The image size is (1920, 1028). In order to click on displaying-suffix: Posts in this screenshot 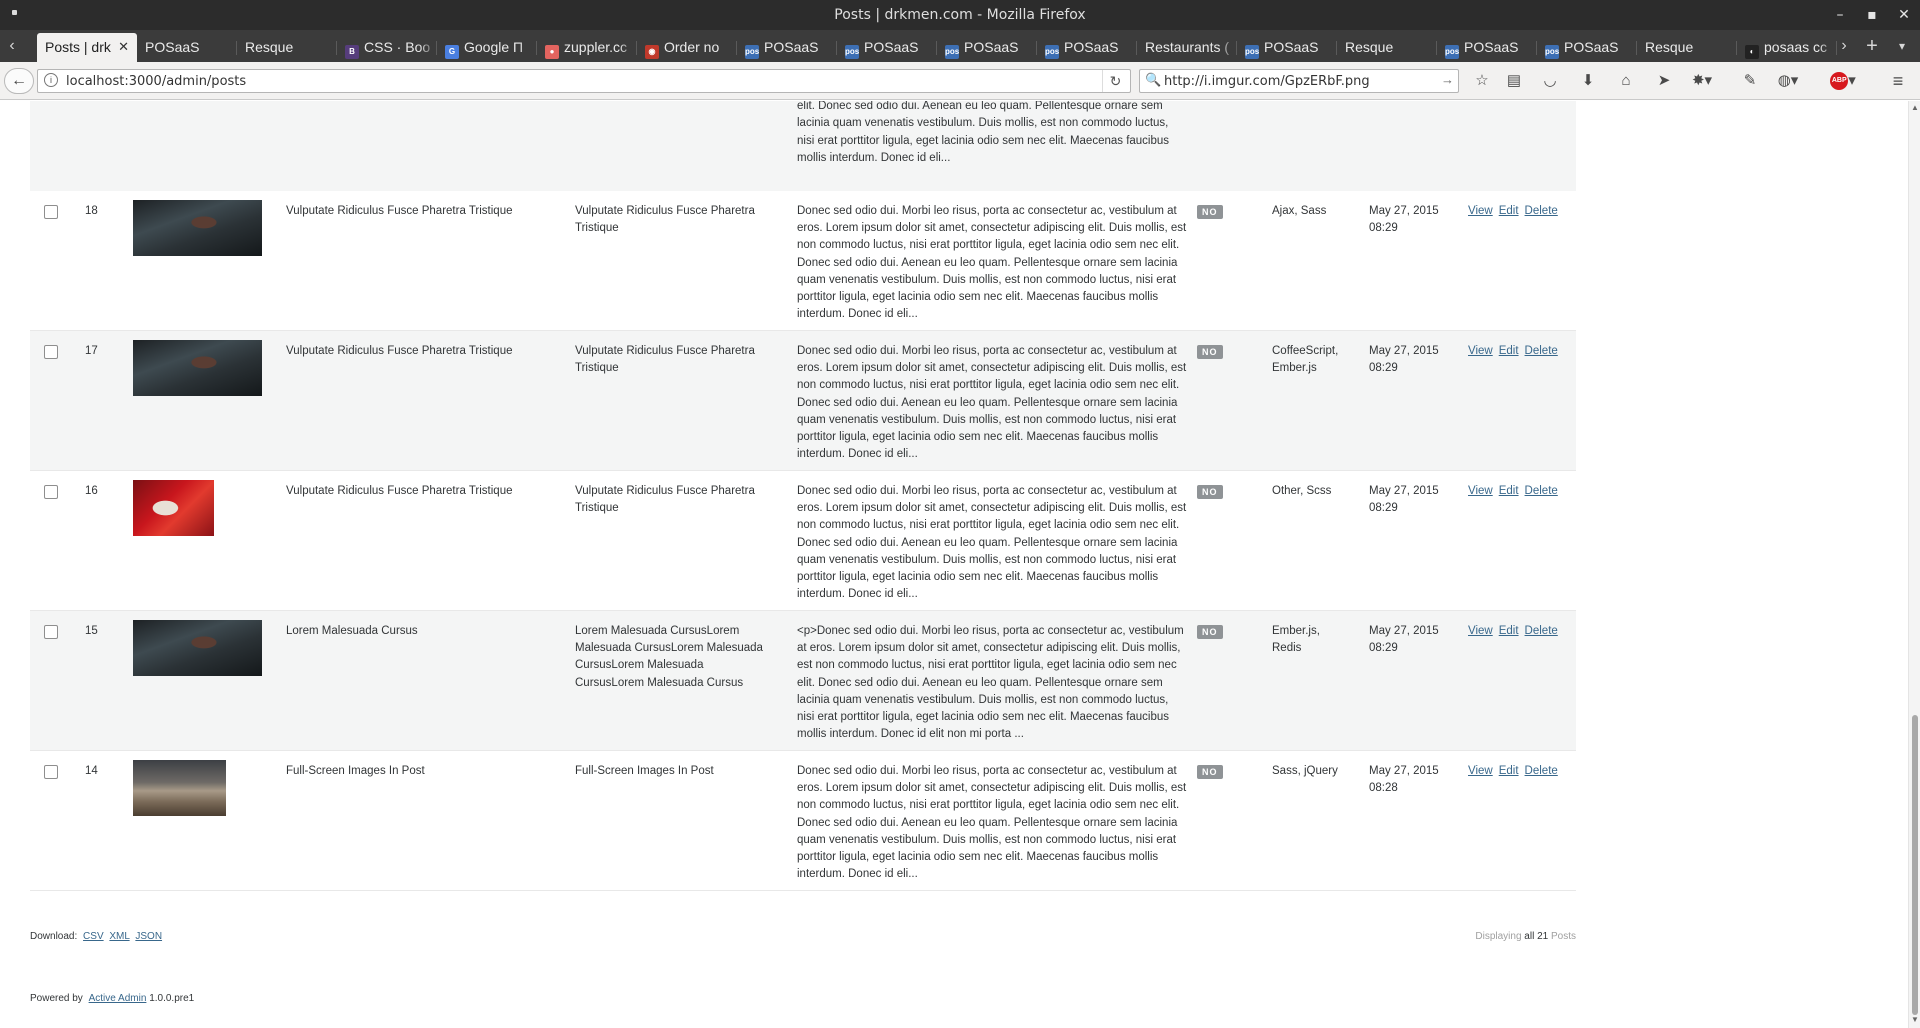, I will do `click(1563, 936)`.